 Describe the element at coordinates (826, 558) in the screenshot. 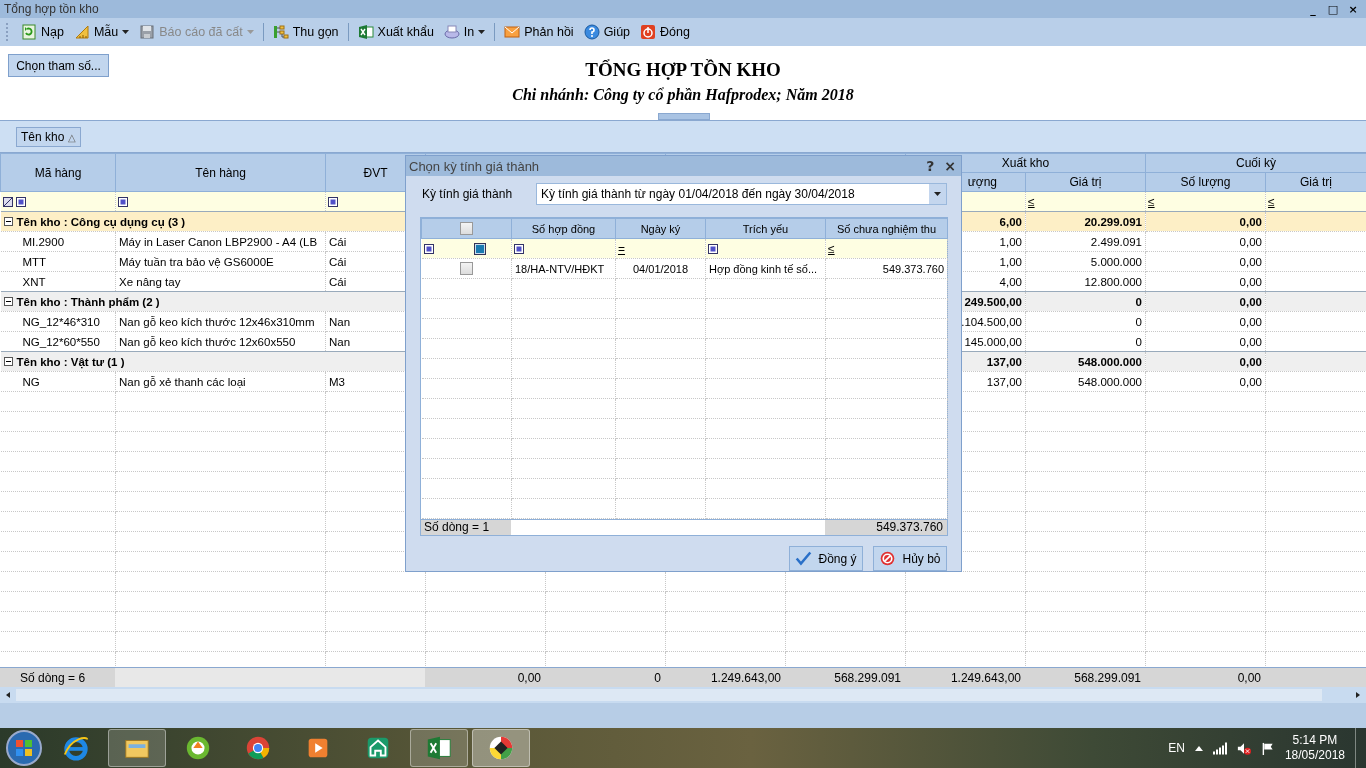

I see `ok-button: Đồng ý` at that location.